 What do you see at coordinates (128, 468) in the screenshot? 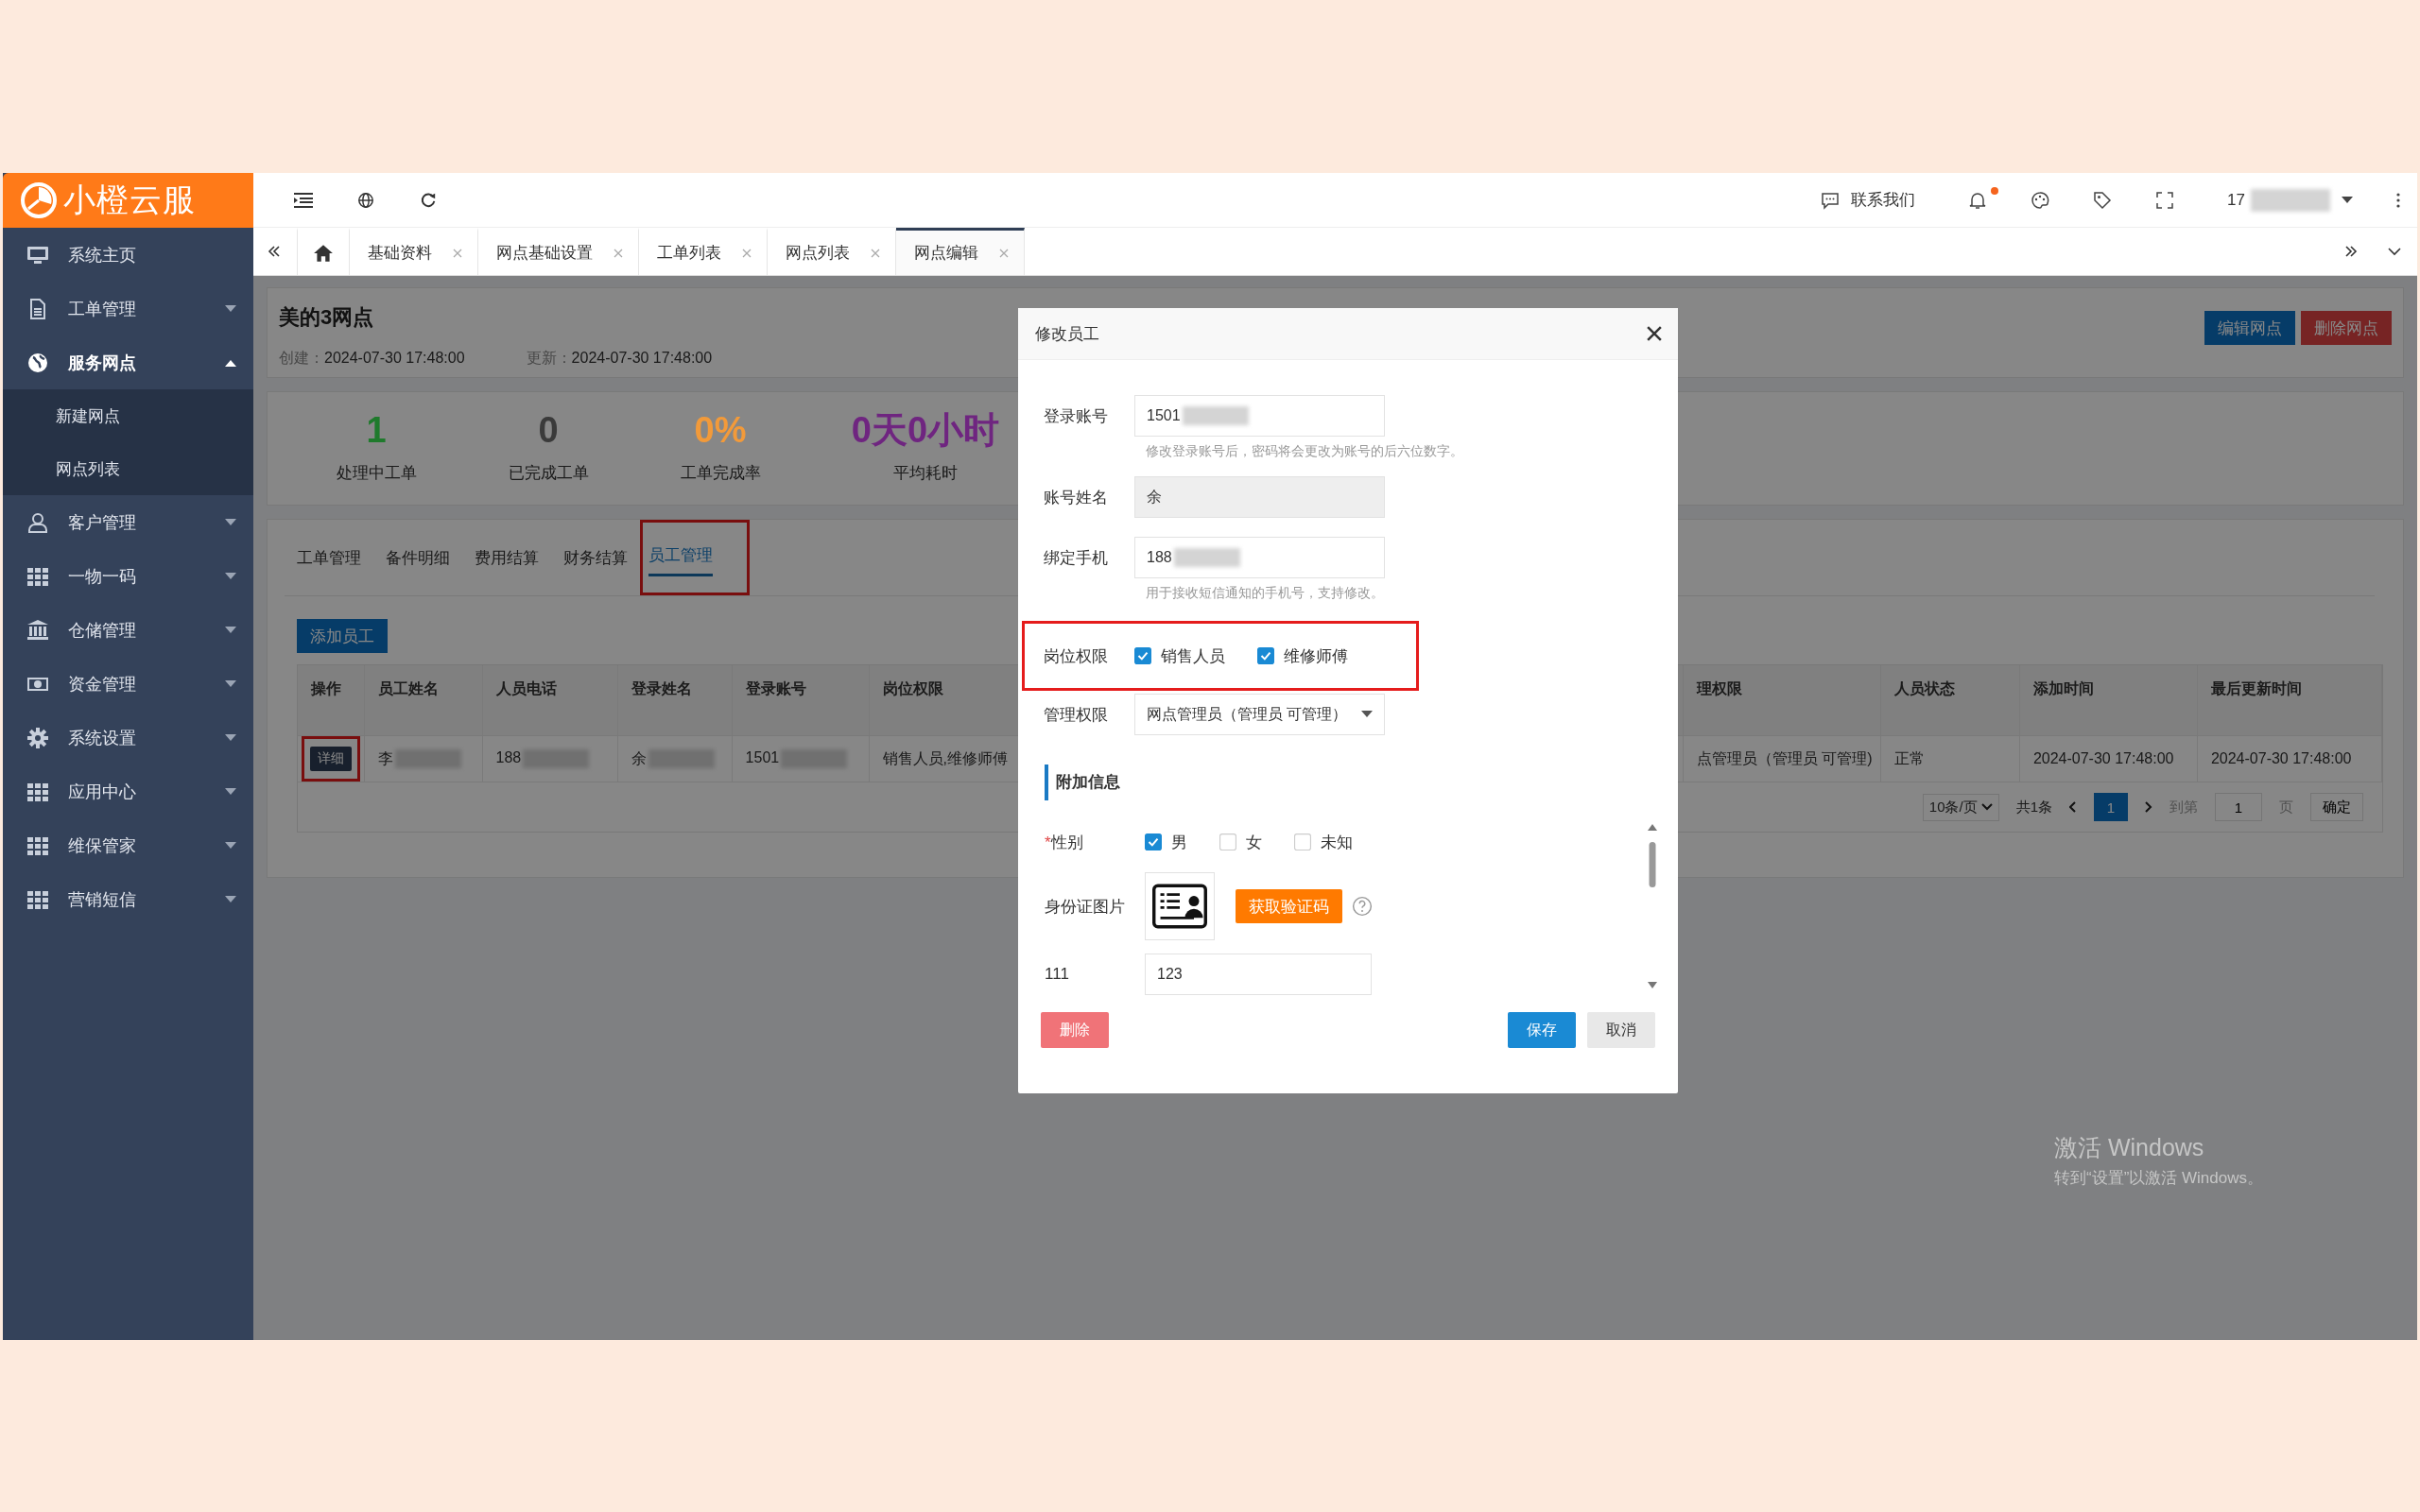
I see `submenu-item: 网点列表` at bounding box center [128, 468].